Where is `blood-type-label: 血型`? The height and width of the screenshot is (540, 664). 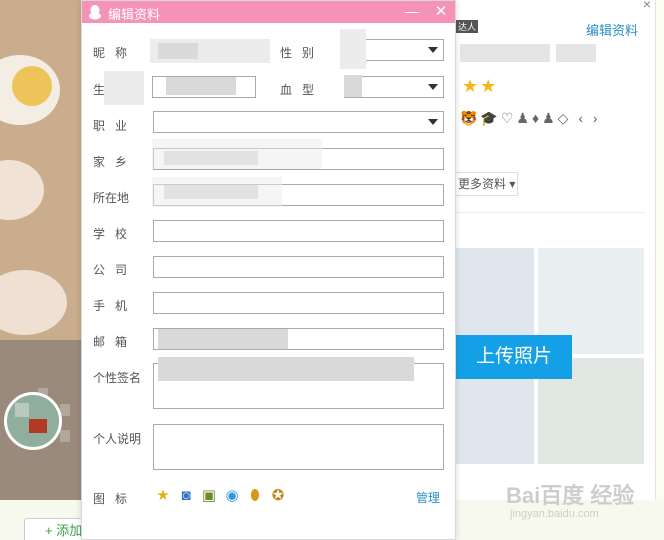
blood-type-label: 血型 is located at coordinates (302, 90).